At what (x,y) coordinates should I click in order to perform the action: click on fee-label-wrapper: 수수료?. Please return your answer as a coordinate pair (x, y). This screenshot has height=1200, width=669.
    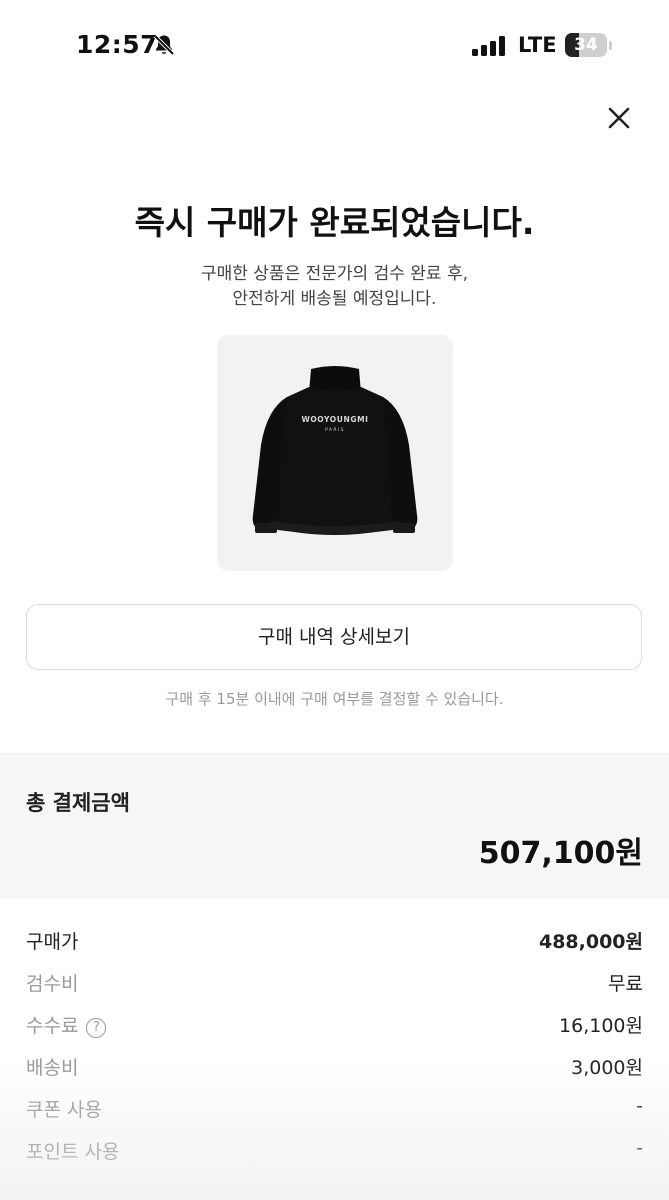
    Looking at the image, I should click on (66, 1024).